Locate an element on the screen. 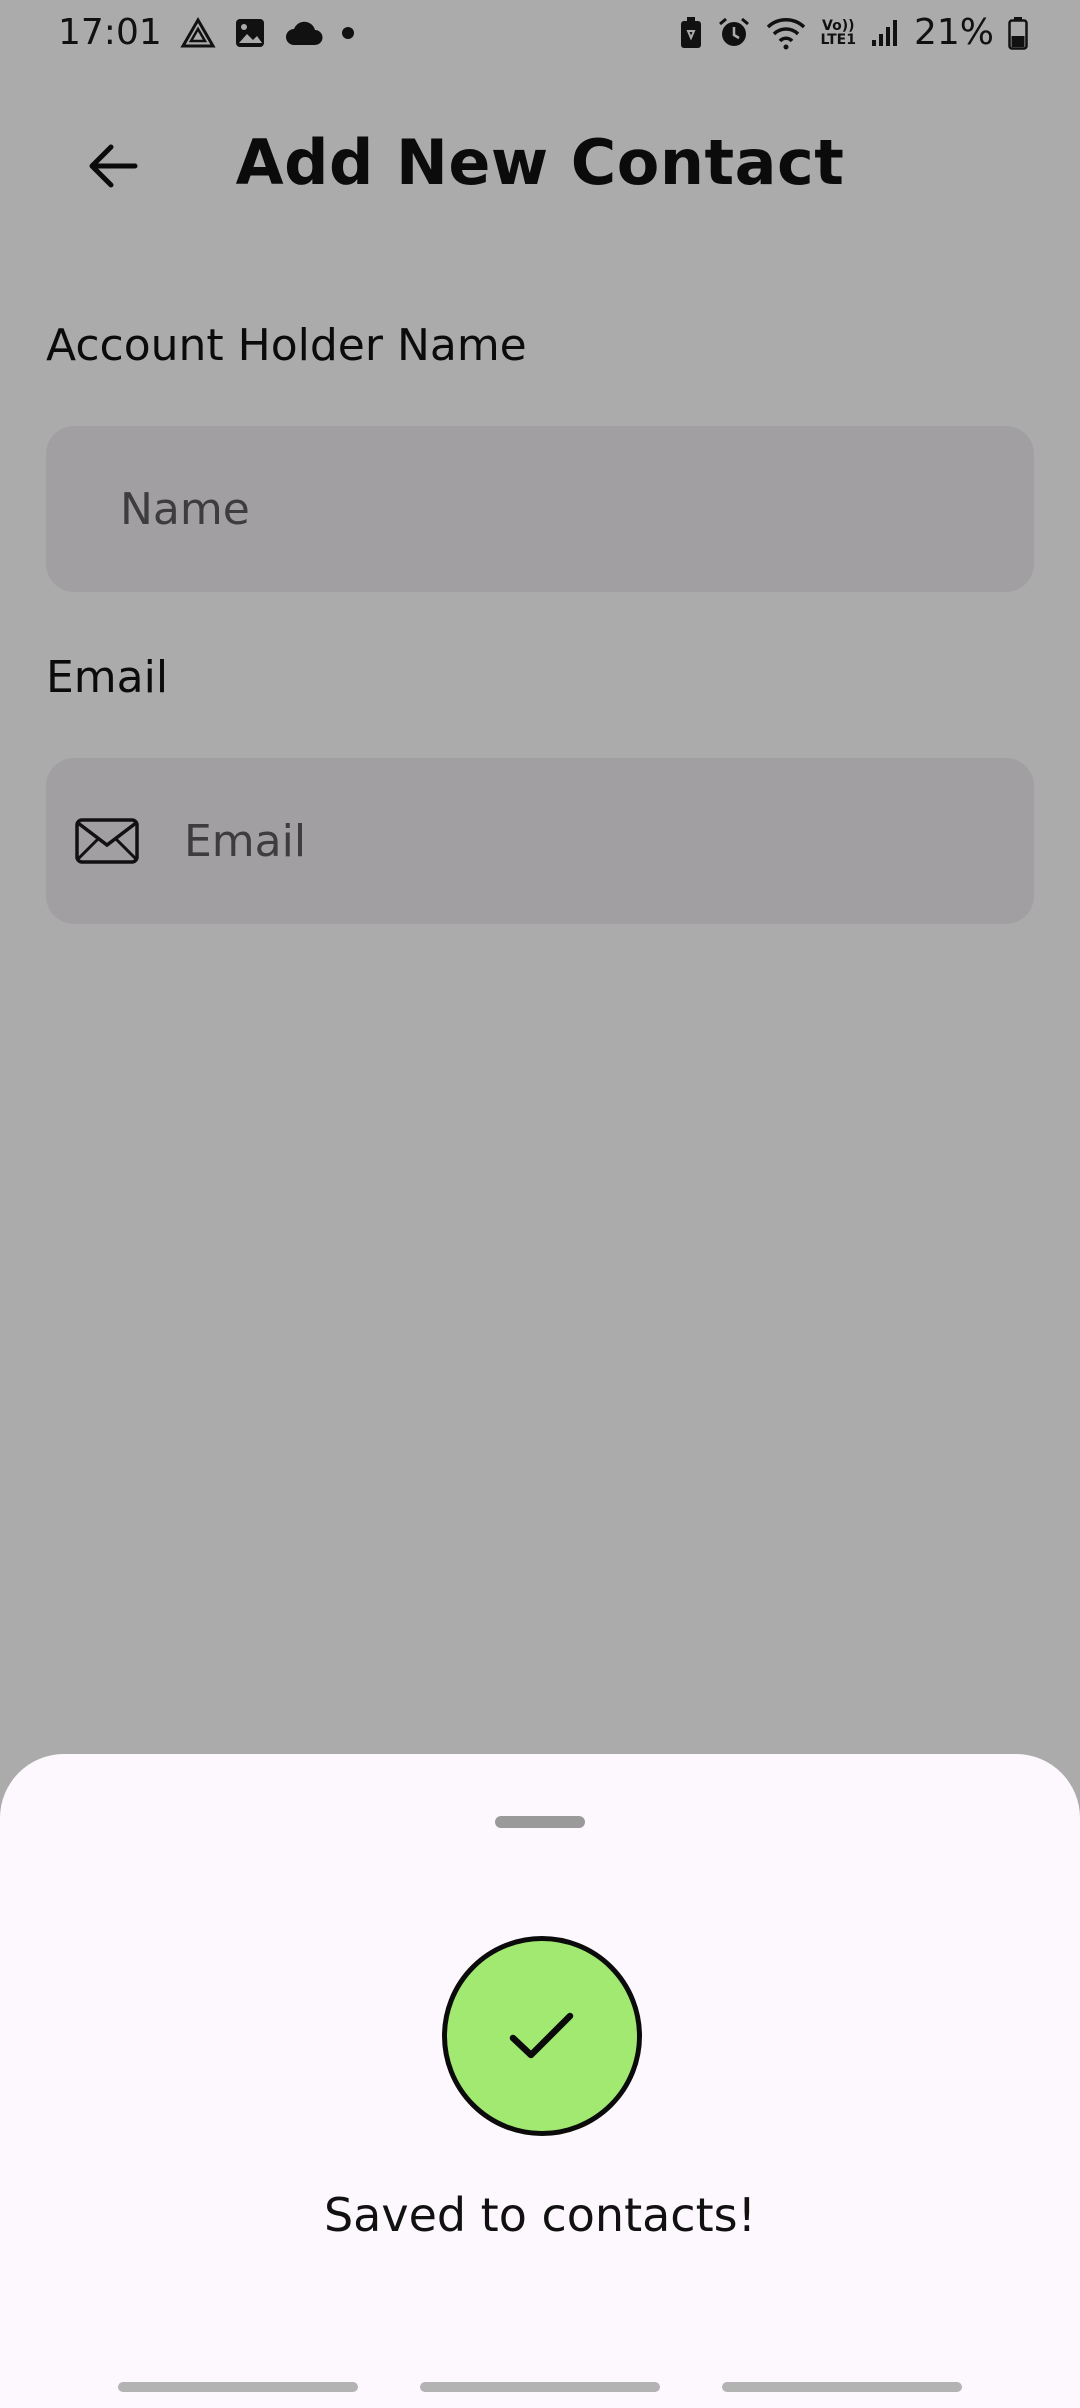 Image resolution: width=1080 pixels, height=2408 pixels. bottom-indicator-bars is located at coordinates (540, 2388).